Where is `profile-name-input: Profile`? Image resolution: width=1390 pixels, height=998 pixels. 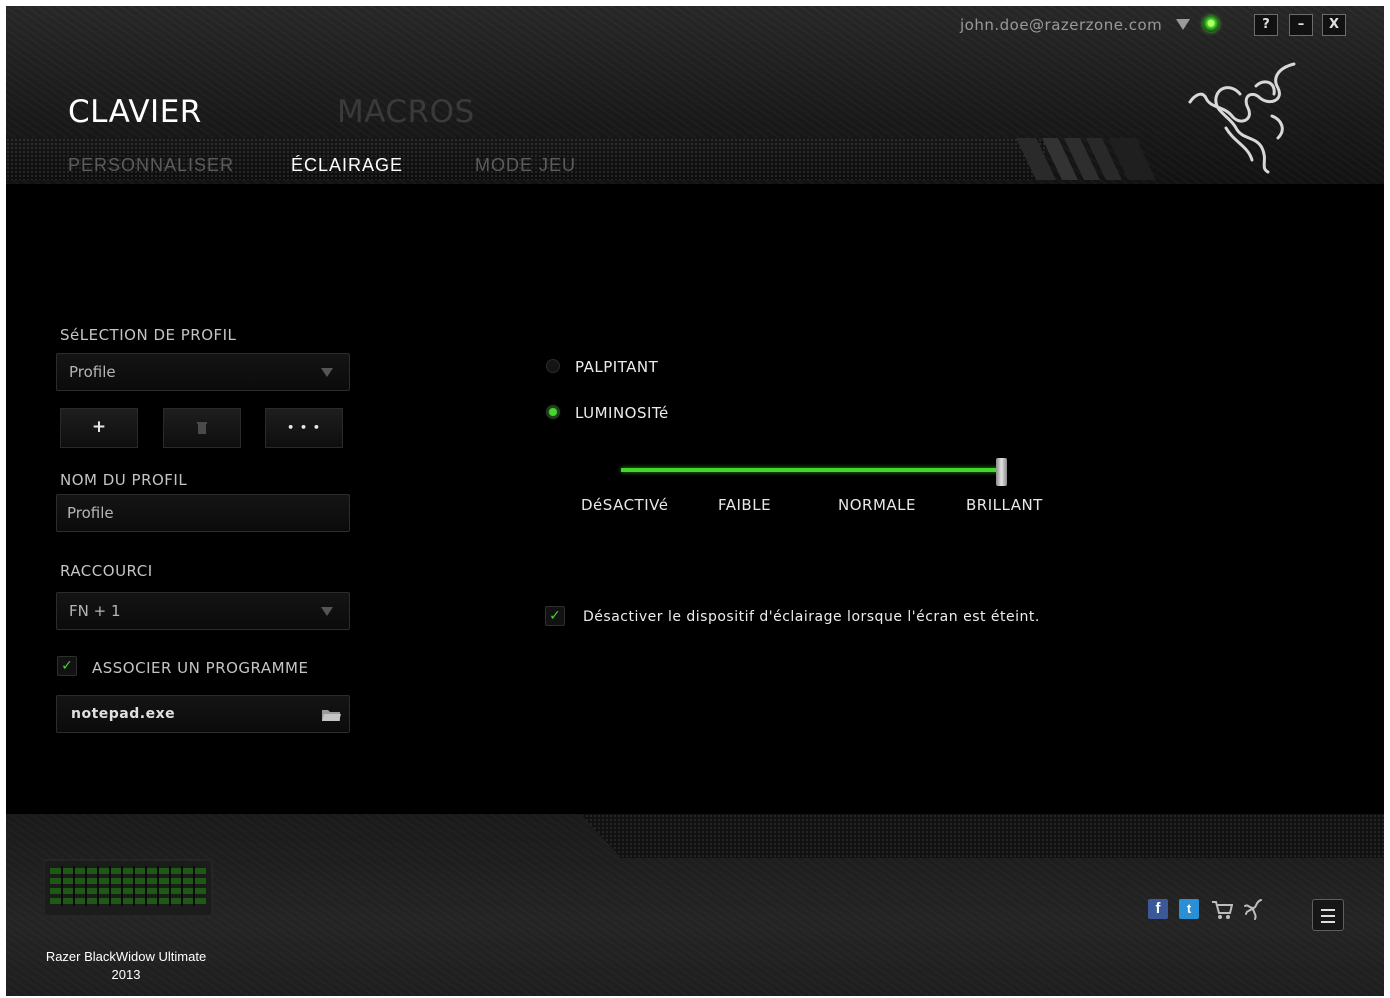
profile-name-input: Profile is located at coordinates (203, 513).